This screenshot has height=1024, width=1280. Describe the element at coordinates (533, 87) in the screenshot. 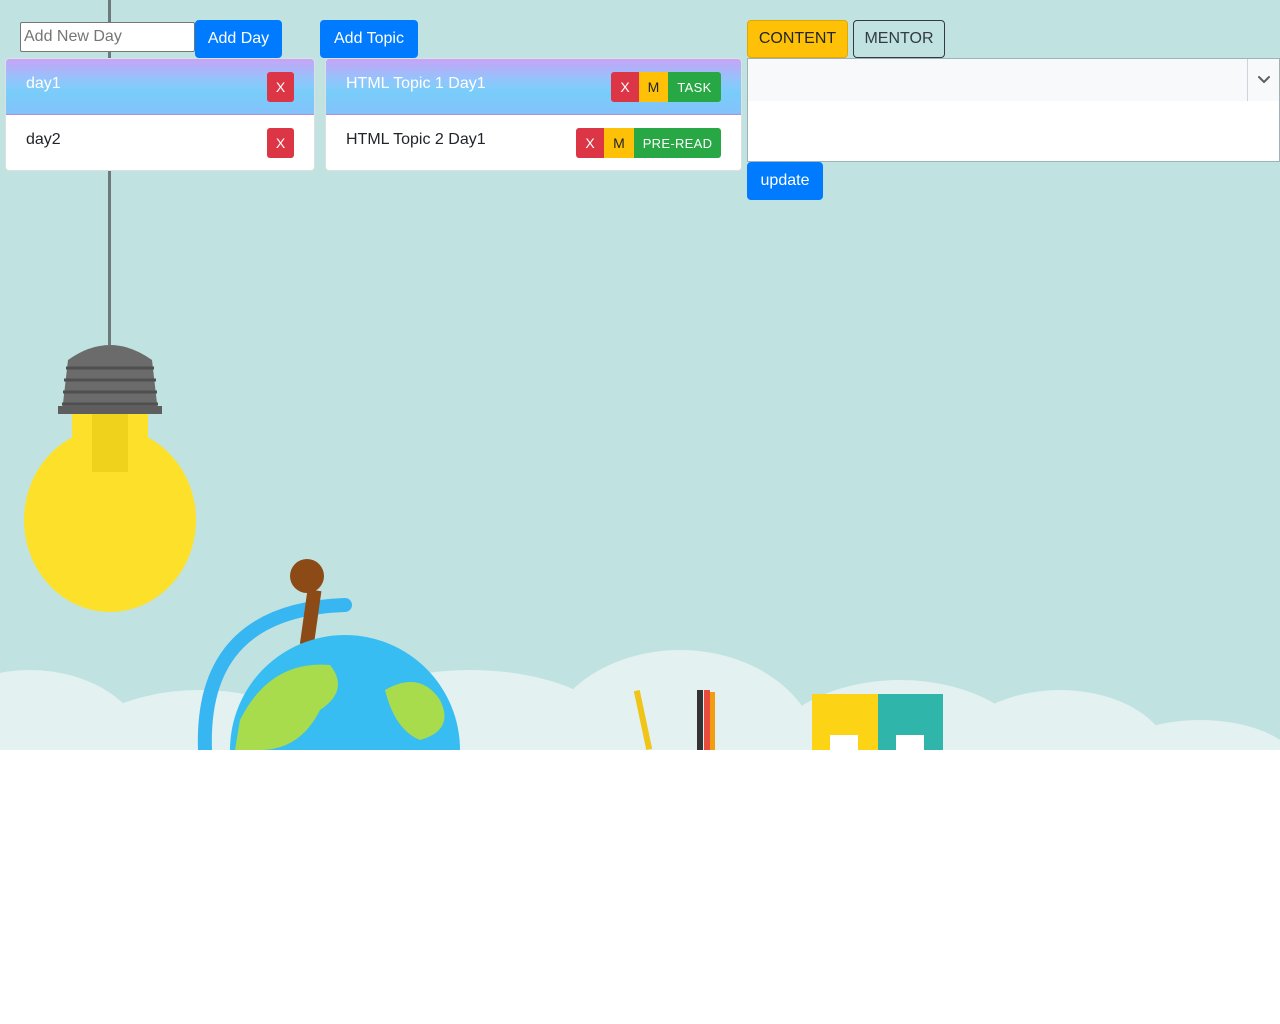

I see `topic-item-1: HTML Topic 1 Day1 X M TASK` at that location.